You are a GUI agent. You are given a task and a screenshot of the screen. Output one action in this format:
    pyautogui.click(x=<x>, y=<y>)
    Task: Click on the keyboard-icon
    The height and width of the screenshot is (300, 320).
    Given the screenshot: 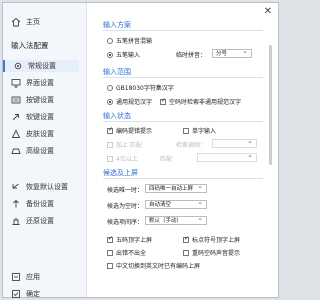 What is the action you would take?
    pyautogui.click(x=16, y=100)
    